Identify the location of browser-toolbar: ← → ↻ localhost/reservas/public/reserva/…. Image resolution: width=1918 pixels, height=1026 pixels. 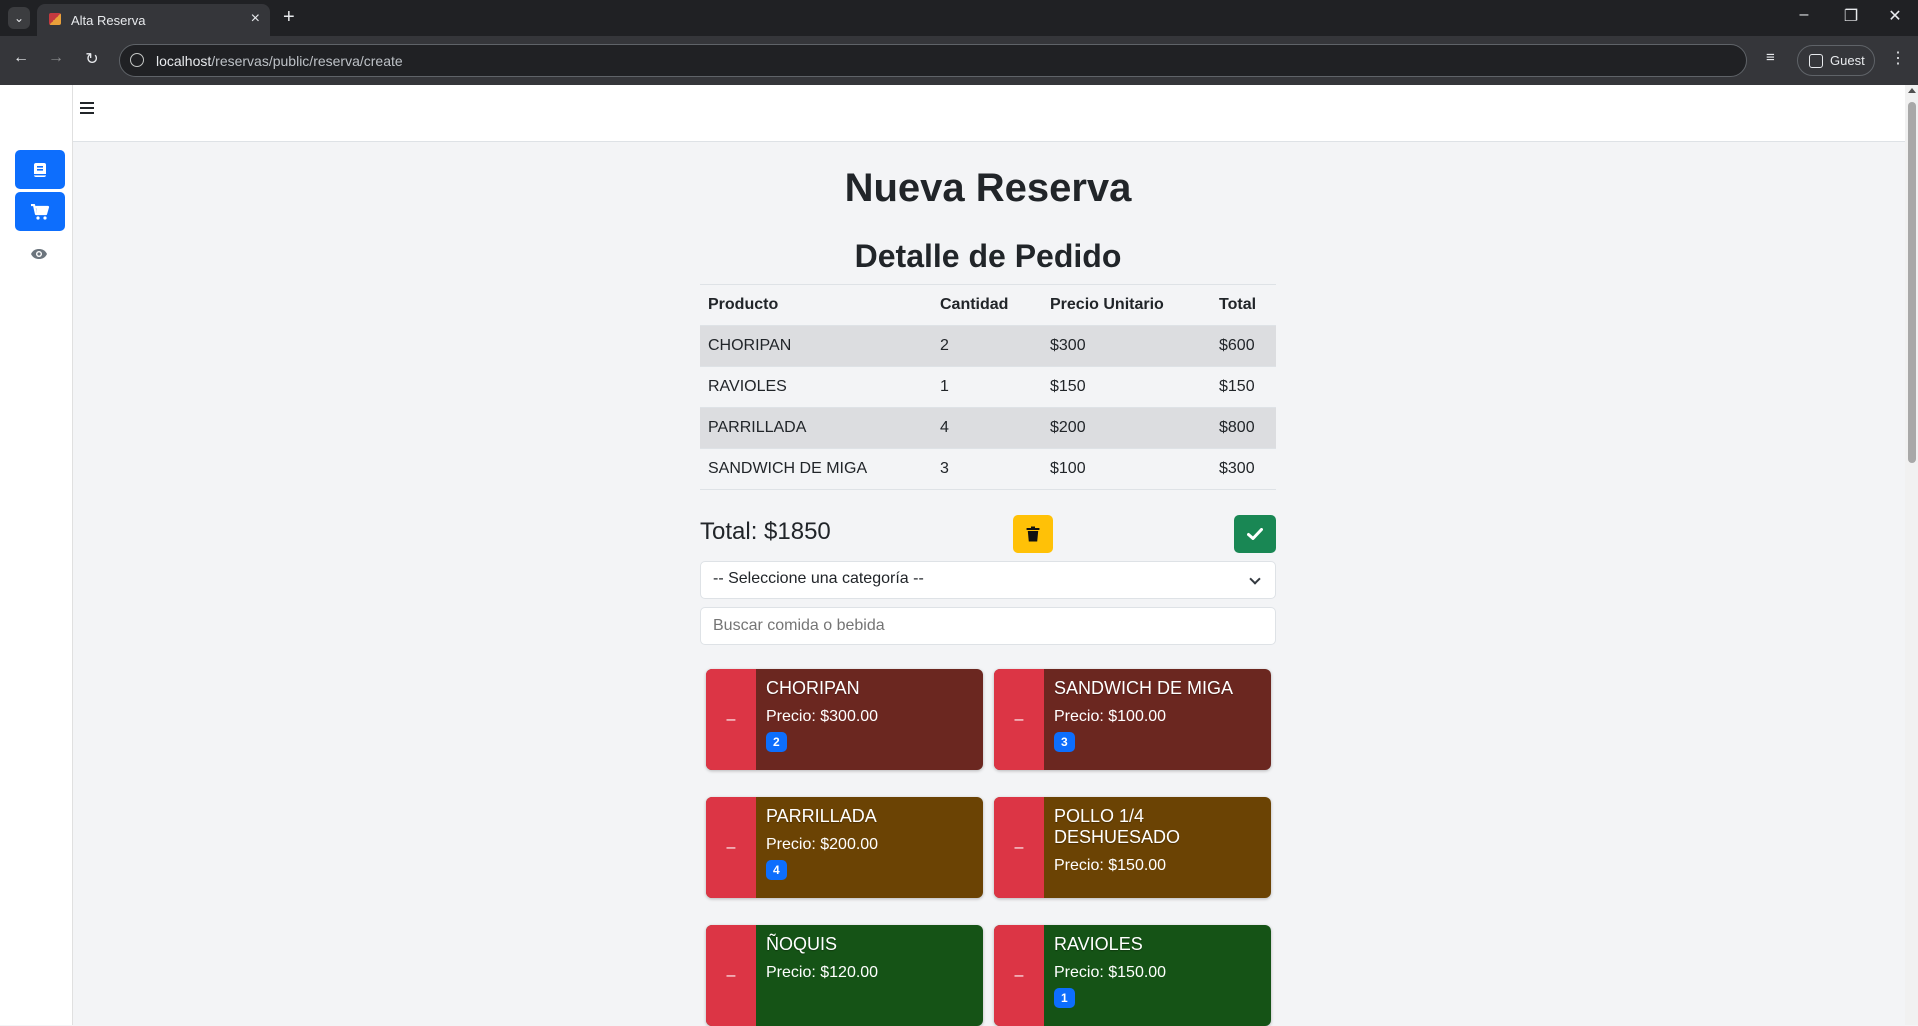
(959, 60).